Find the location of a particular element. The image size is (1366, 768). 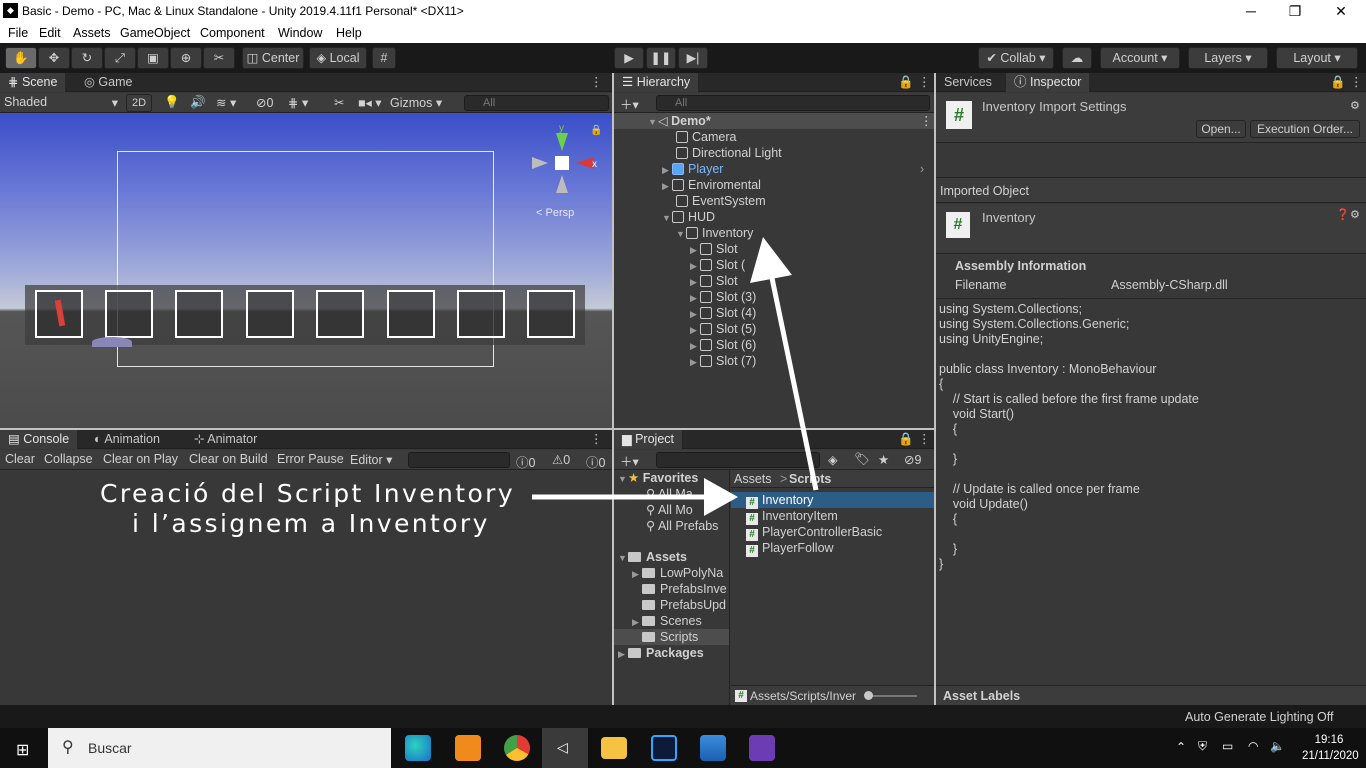

restore-button: ❐ is located at coordinates (1295, 11).